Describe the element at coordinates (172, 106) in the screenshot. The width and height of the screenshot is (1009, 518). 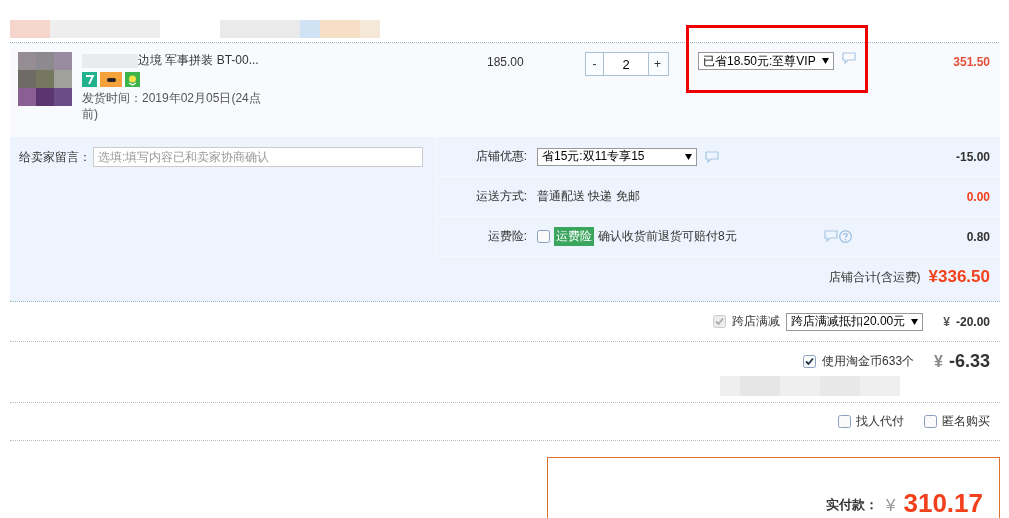
I see `ship-time: 发货时间：2019年02月05日(24点前)` at that location.